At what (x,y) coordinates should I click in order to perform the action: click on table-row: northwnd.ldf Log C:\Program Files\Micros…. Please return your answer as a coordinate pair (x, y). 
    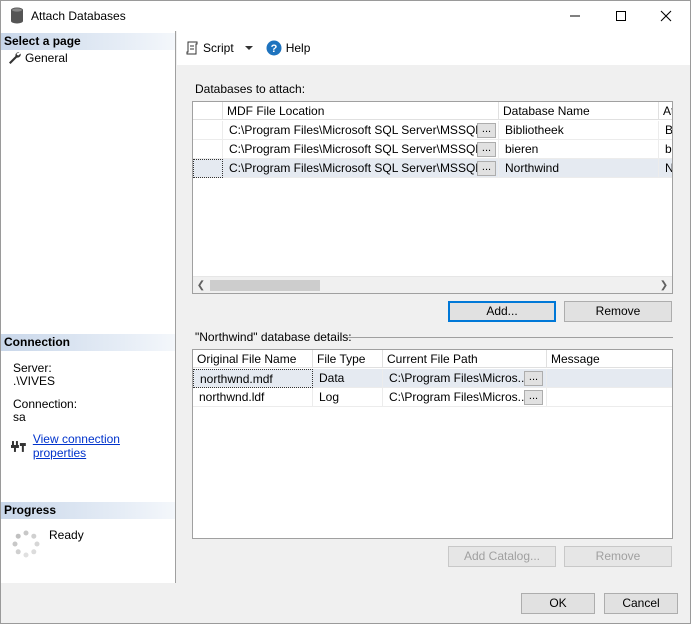
    Looking at the image, I should click on (432, 397).